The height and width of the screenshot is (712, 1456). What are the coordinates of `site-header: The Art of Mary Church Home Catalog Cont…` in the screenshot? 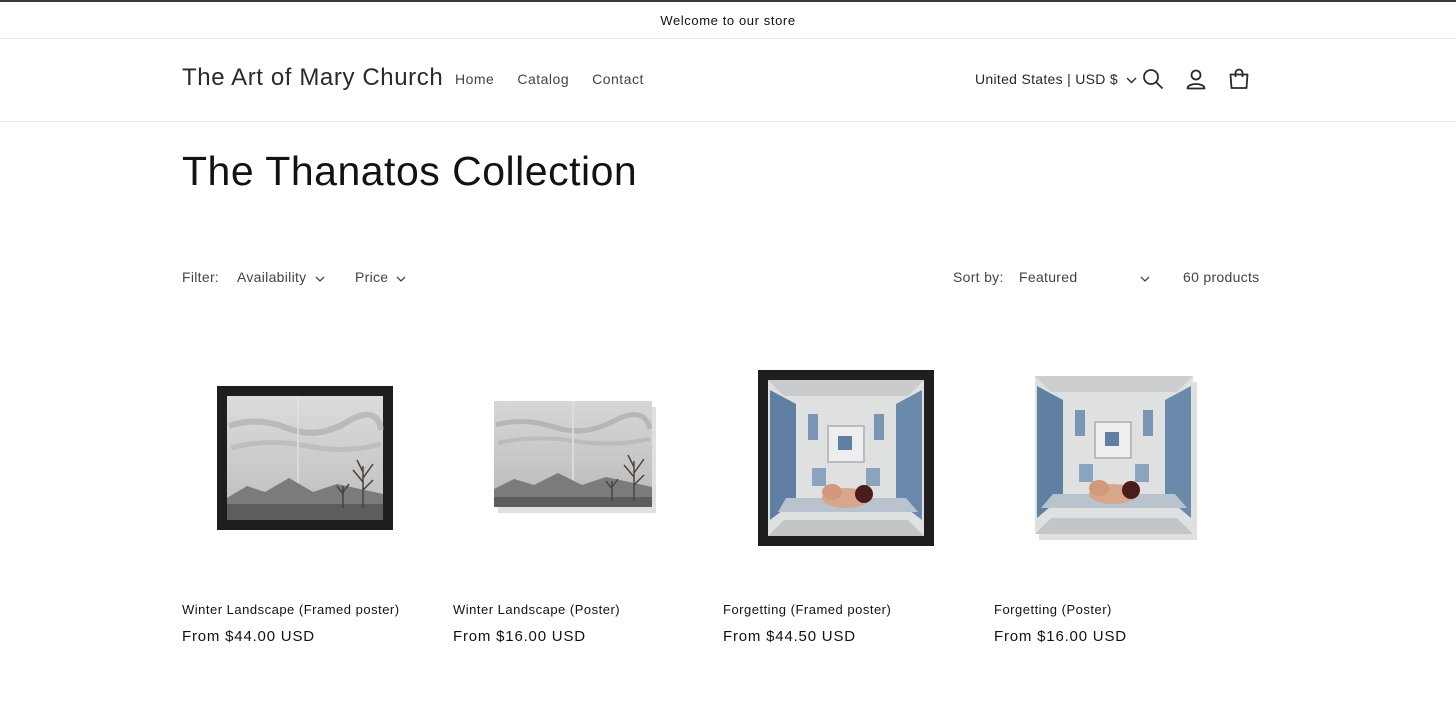 It's located at (728, 81).